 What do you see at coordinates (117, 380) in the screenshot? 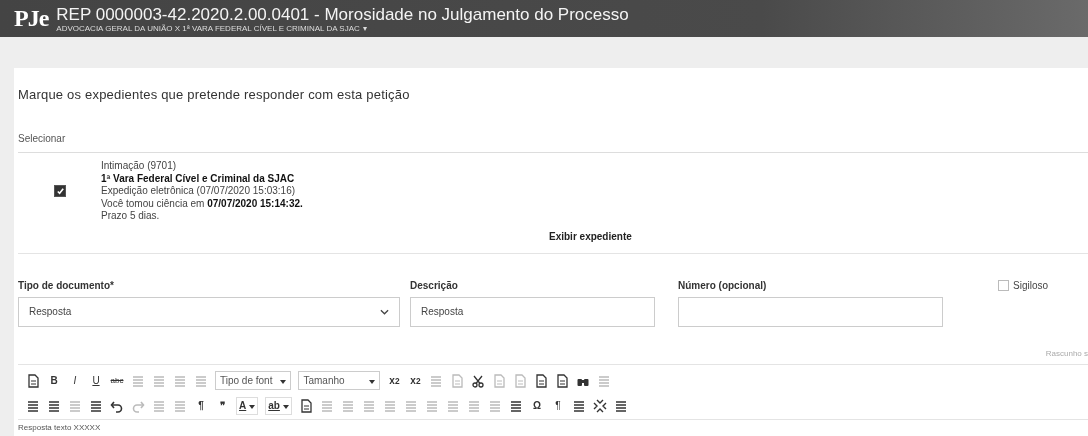
I see `toolbar-button: abc` at bounding box center [117, 380].